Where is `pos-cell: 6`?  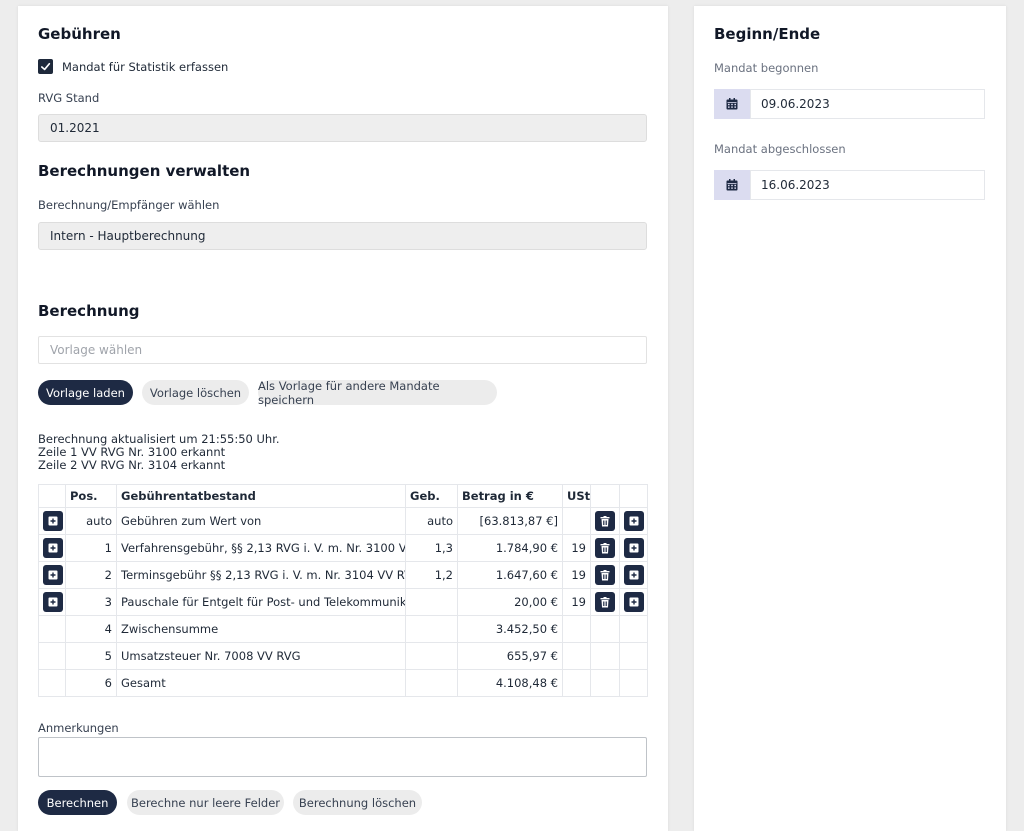
pos-cell: 6 is located at coordinates (91, 683).